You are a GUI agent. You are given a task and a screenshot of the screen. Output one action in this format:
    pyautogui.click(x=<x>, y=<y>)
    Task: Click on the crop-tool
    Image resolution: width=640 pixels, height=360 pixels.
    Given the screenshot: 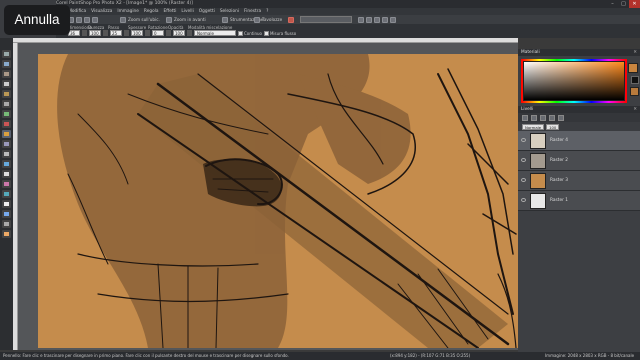 What is the action you would take?
    pyautogui.click(x=6, y=104)
    